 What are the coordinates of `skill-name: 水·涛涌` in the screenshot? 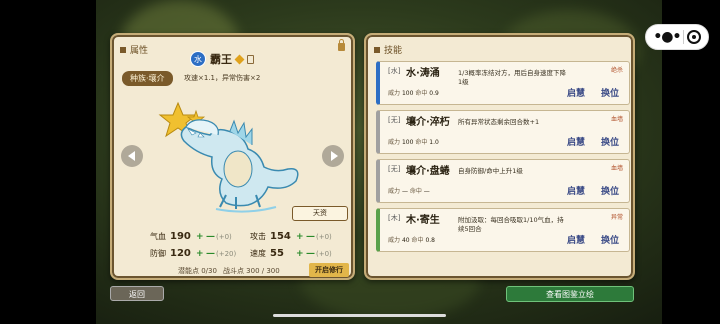 It's located at (423, 73).